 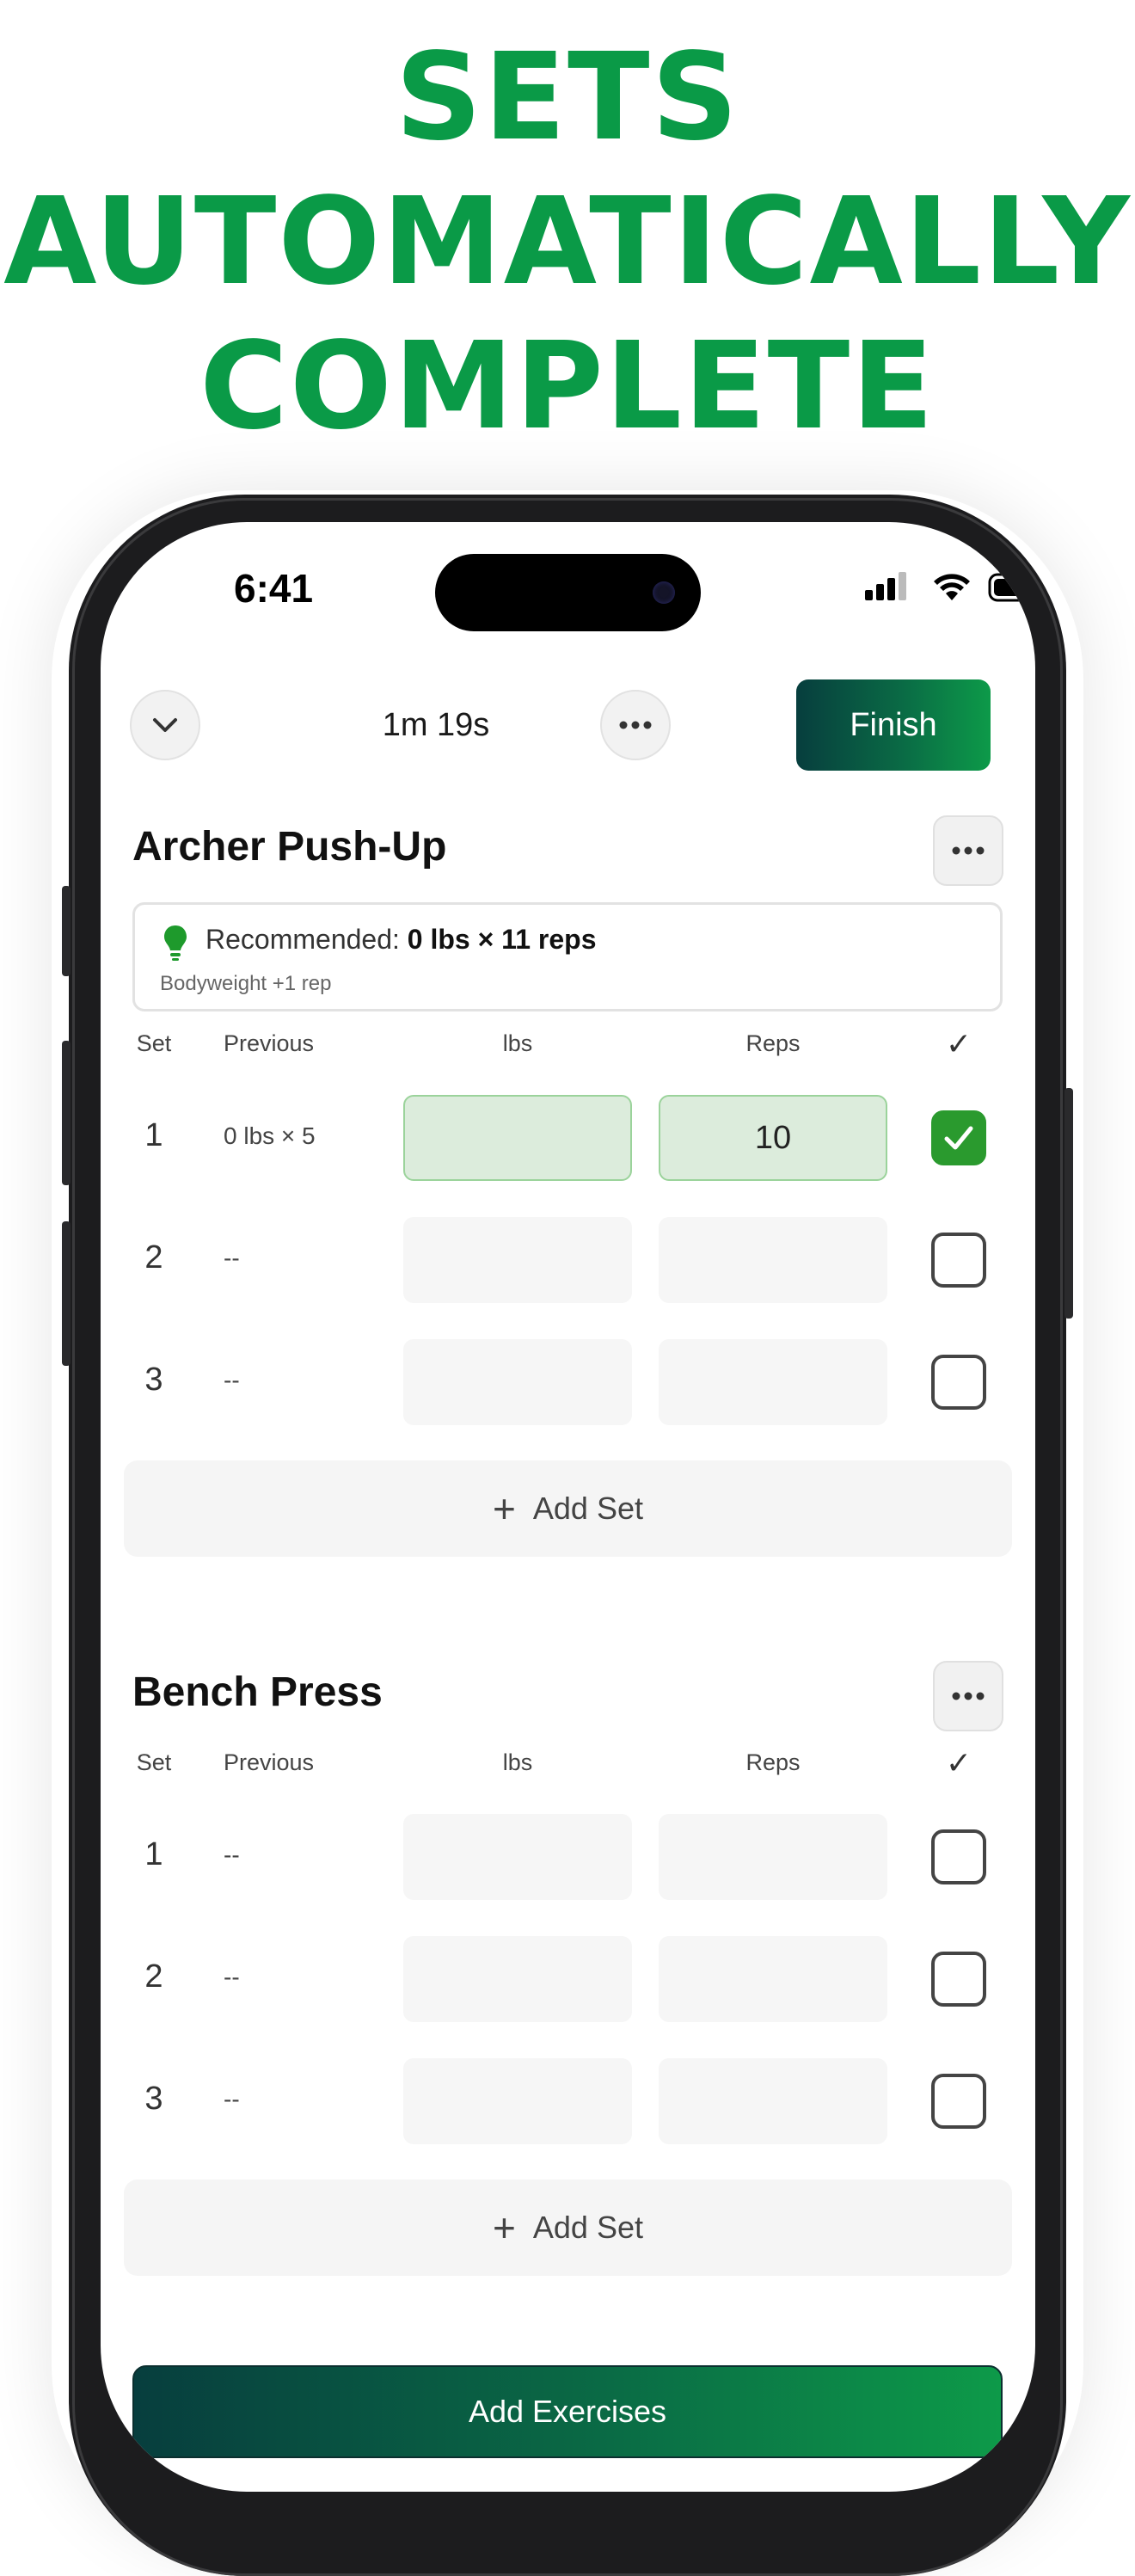 What do you see at coordinates (1011, 587) in the screenshot?
I see `battery-icon` at bounding box center [1011, 587].